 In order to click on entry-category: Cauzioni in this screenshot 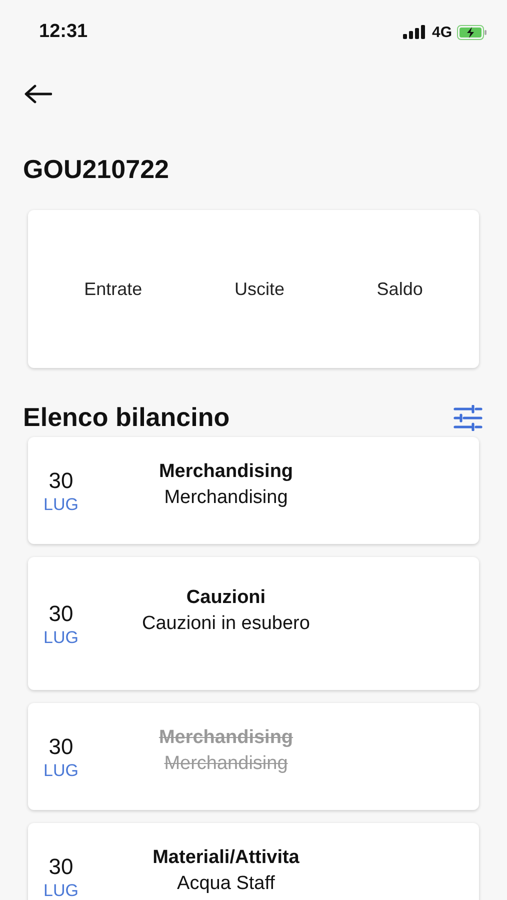, I will do `click(226, 598)`.